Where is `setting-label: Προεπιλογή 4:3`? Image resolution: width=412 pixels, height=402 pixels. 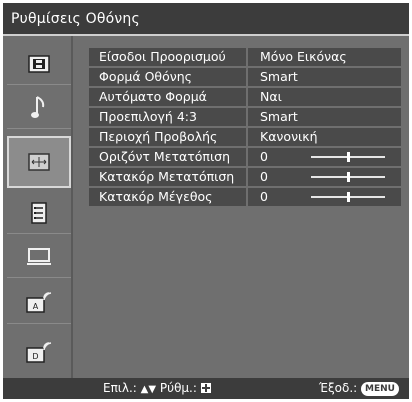
setting-label: Προεπιλογή 4:3 is located at coordinates (167, 117).